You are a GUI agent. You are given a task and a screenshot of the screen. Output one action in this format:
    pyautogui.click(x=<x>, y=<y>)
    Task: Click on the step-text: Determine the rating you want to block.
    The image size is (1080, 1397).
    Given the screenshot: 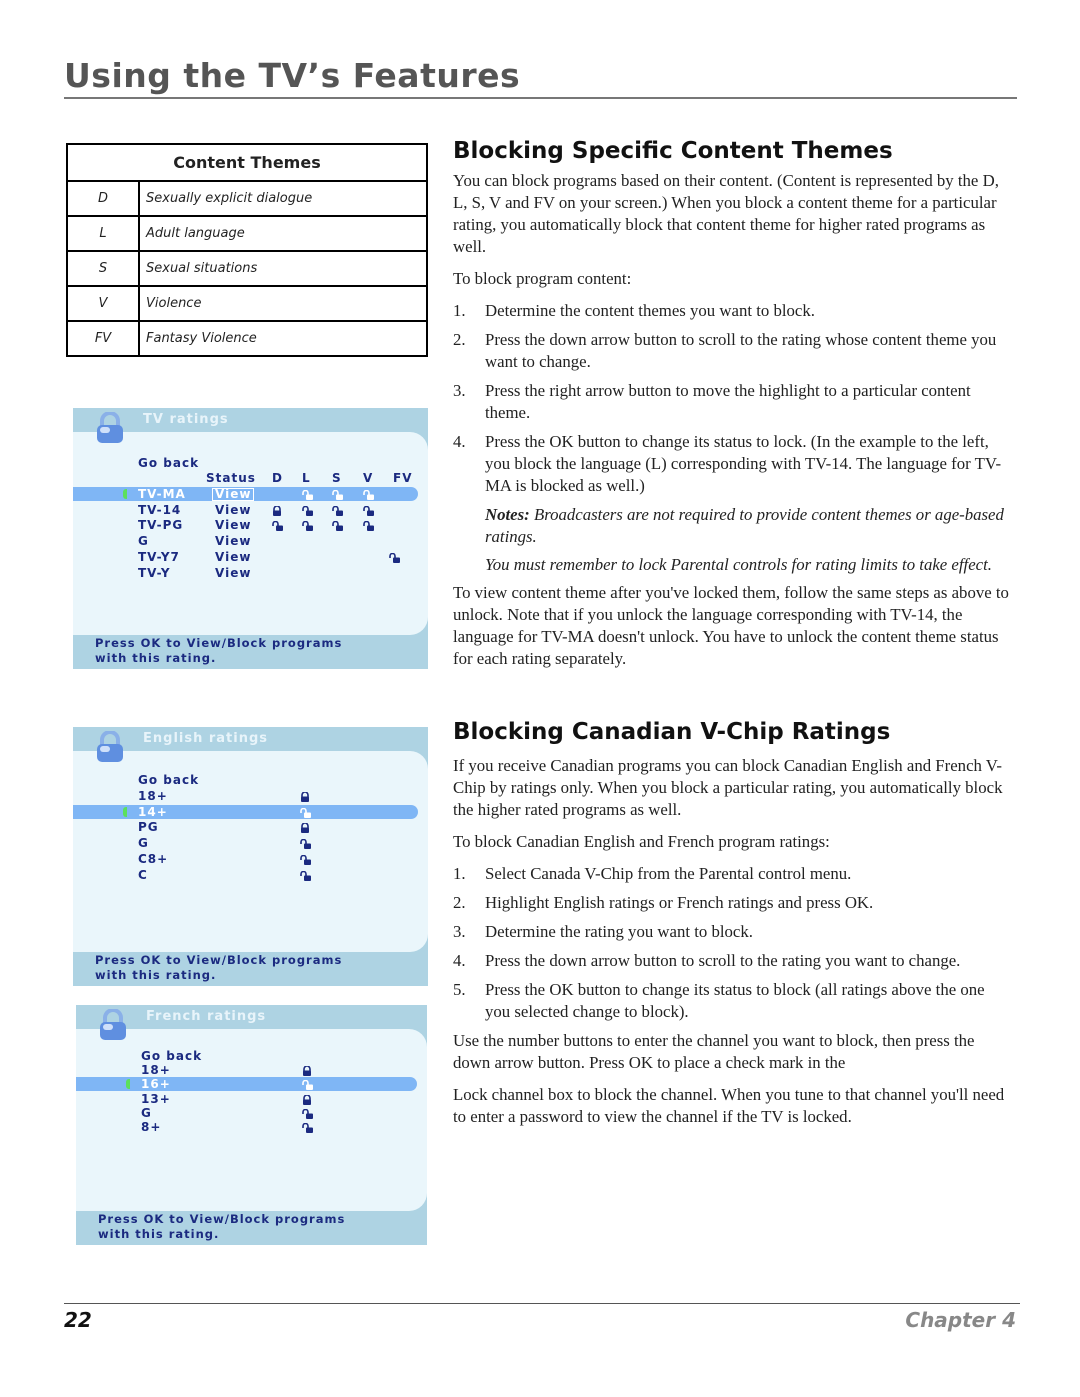 What is the action you would take?
    pyautogui.click(x=619, y=931)
    